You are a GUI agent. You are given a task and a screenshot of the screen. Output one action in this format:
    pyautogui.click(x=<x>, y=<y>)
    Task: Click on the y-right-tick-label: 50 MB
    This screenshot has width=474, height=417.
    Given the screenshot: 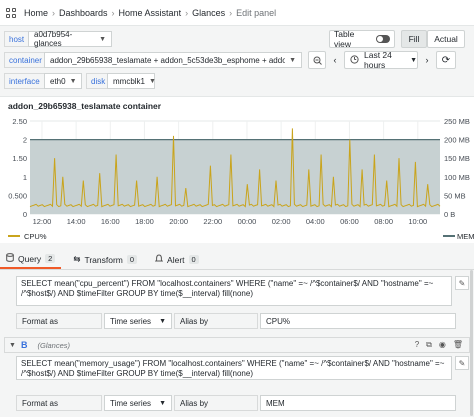 What is the action you would take?
    pyautogui.click(x=455, y=195)
    